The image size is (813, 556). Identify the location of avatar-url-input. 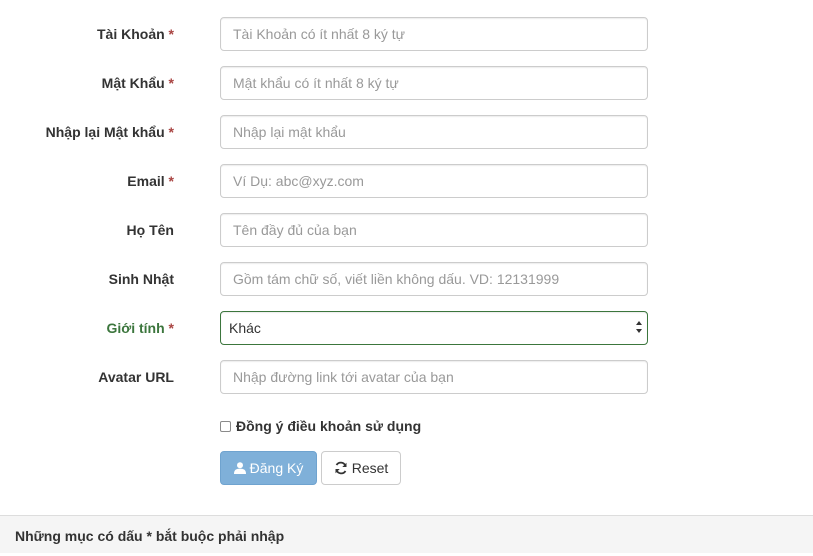
(434, 377).